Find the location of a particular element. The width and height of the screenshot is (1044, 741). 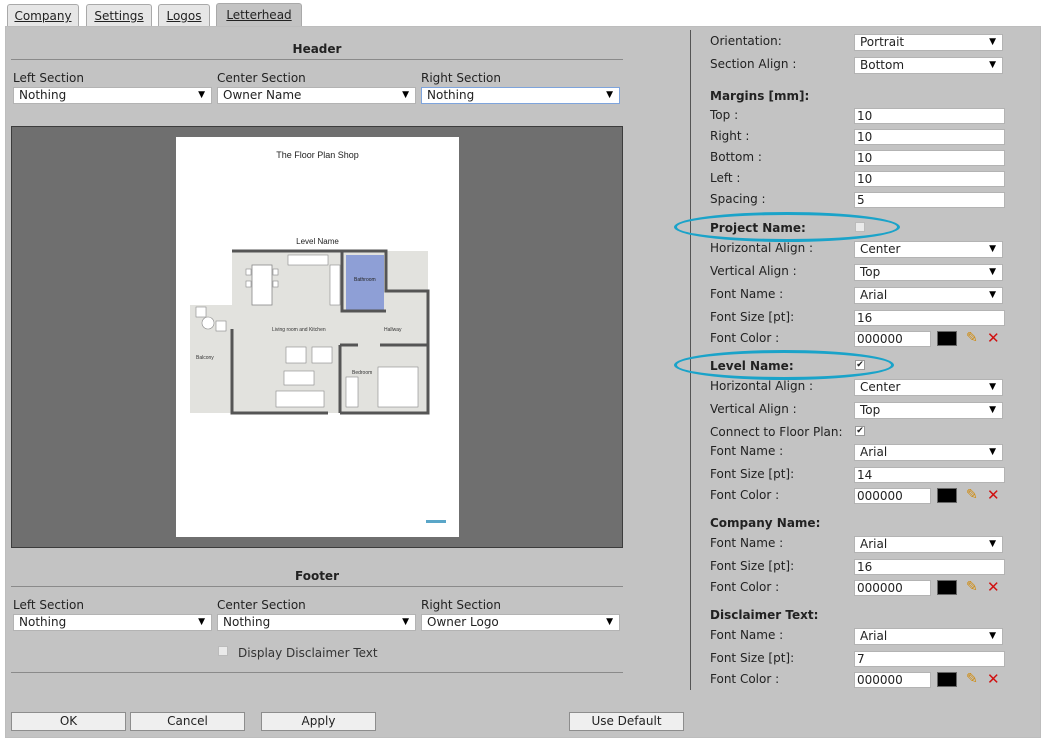

disclaimer-title: Disclaimer Text: is located at coordinates (764, 615).